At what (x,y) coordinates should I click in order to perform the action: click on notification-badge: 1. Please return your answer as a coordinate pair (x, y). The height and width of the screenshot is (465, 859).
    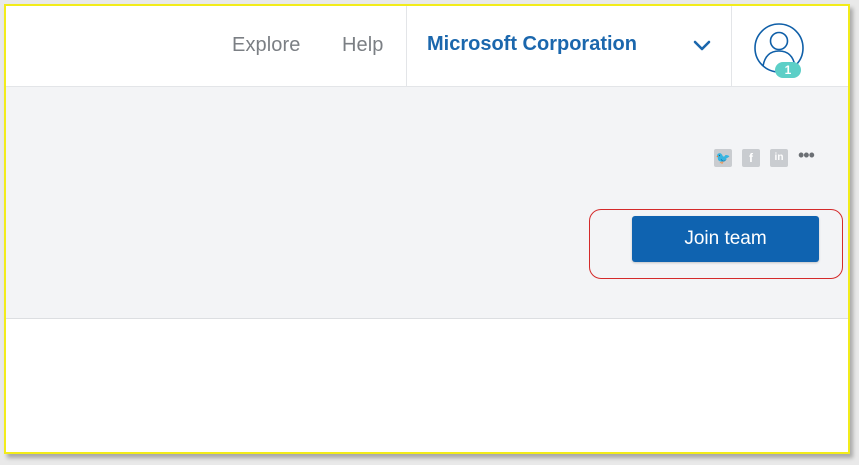
    Looking at the image, I should click on (788, 70).